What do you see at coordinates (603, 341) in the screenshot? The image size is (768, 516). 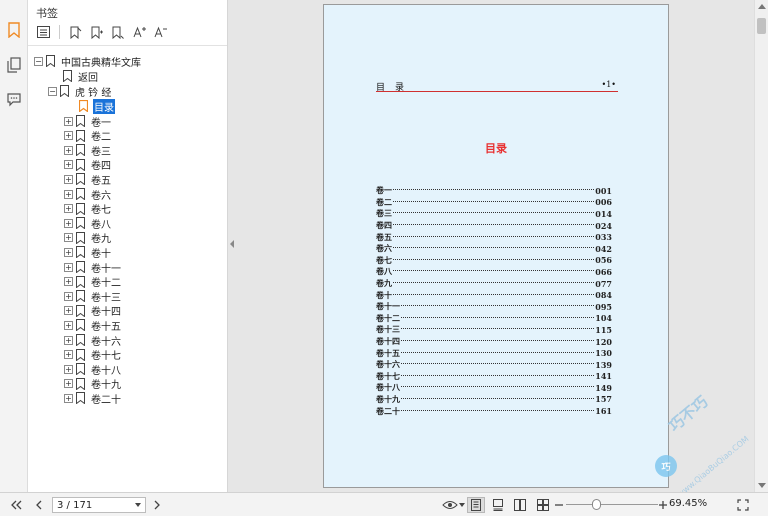 I see `toc-page-number: 120` at bounding box center [603, 341].